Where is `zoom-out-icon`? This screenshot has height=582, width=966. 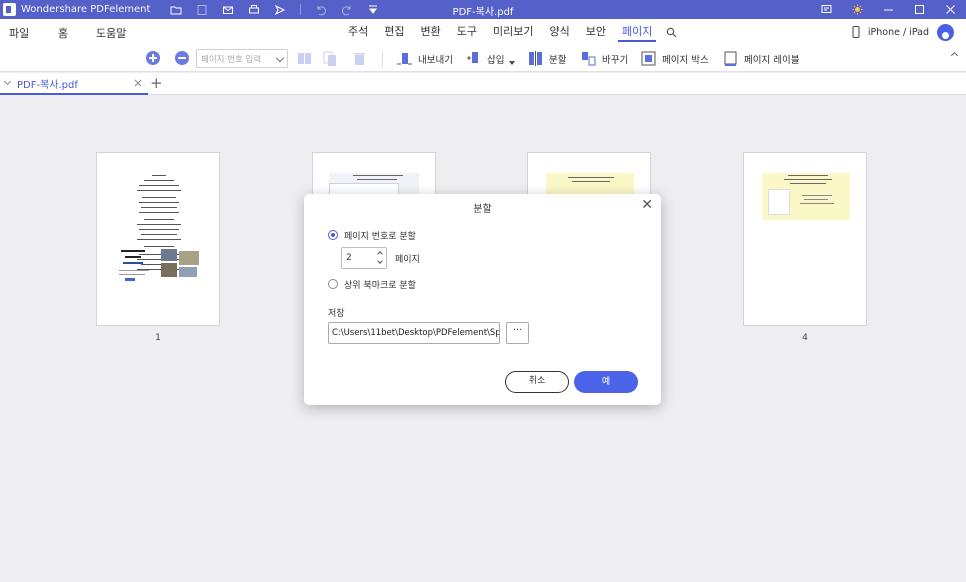 zoom-out-icon is located at coordinates (182, 58).